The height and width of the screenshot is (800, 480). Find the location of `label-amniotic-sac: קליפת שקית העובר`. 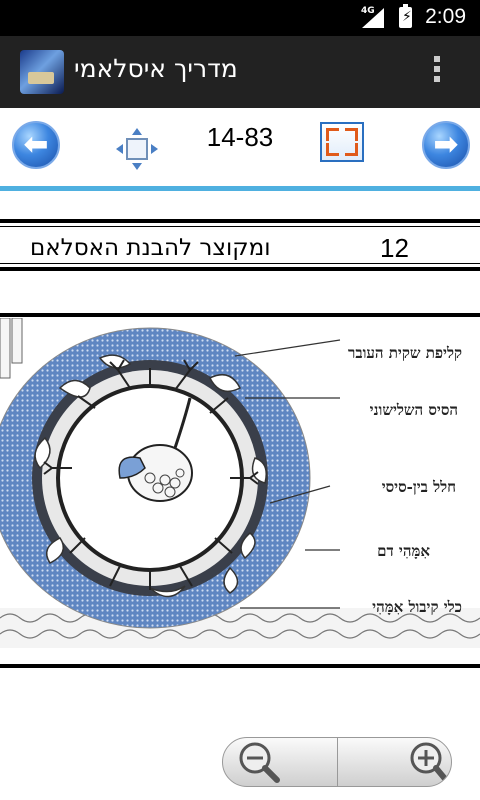

label-amniotic-sac: קליפת שקית העובר is located at coordinates (404, 353).